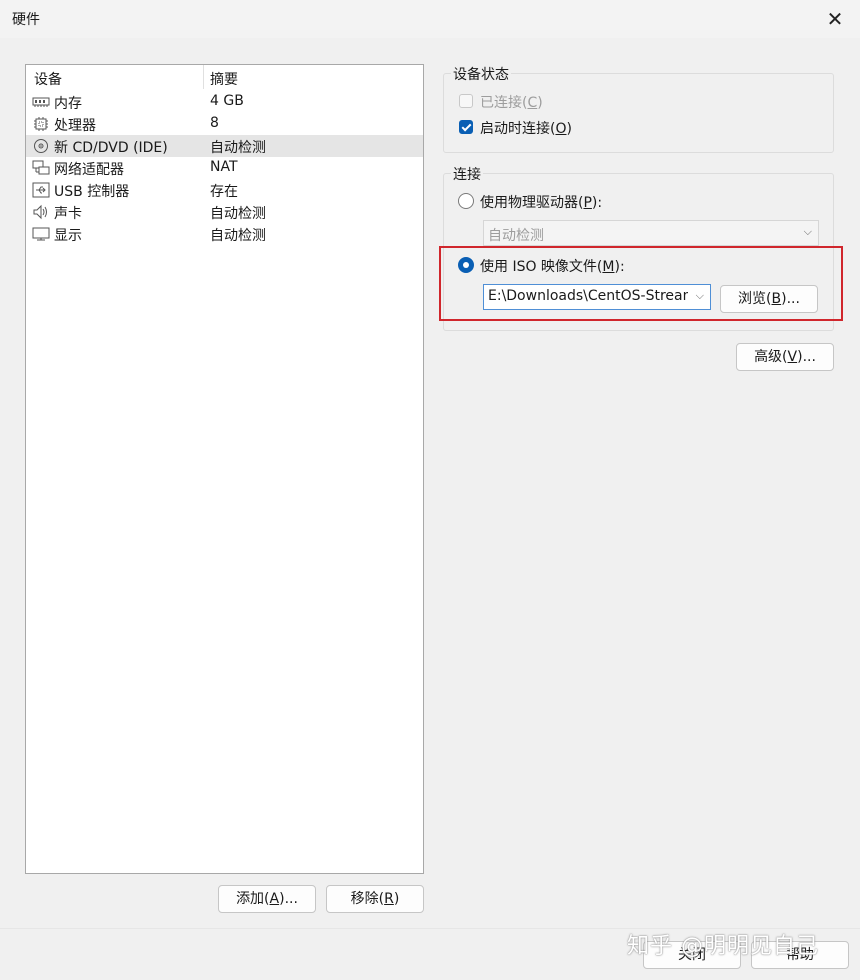 The image size is (860, 980). What do you see at coordinates (518, 129) in the screenshot?
I see `power-on-text: 启动时连接(` at bounding box center [518, 129].